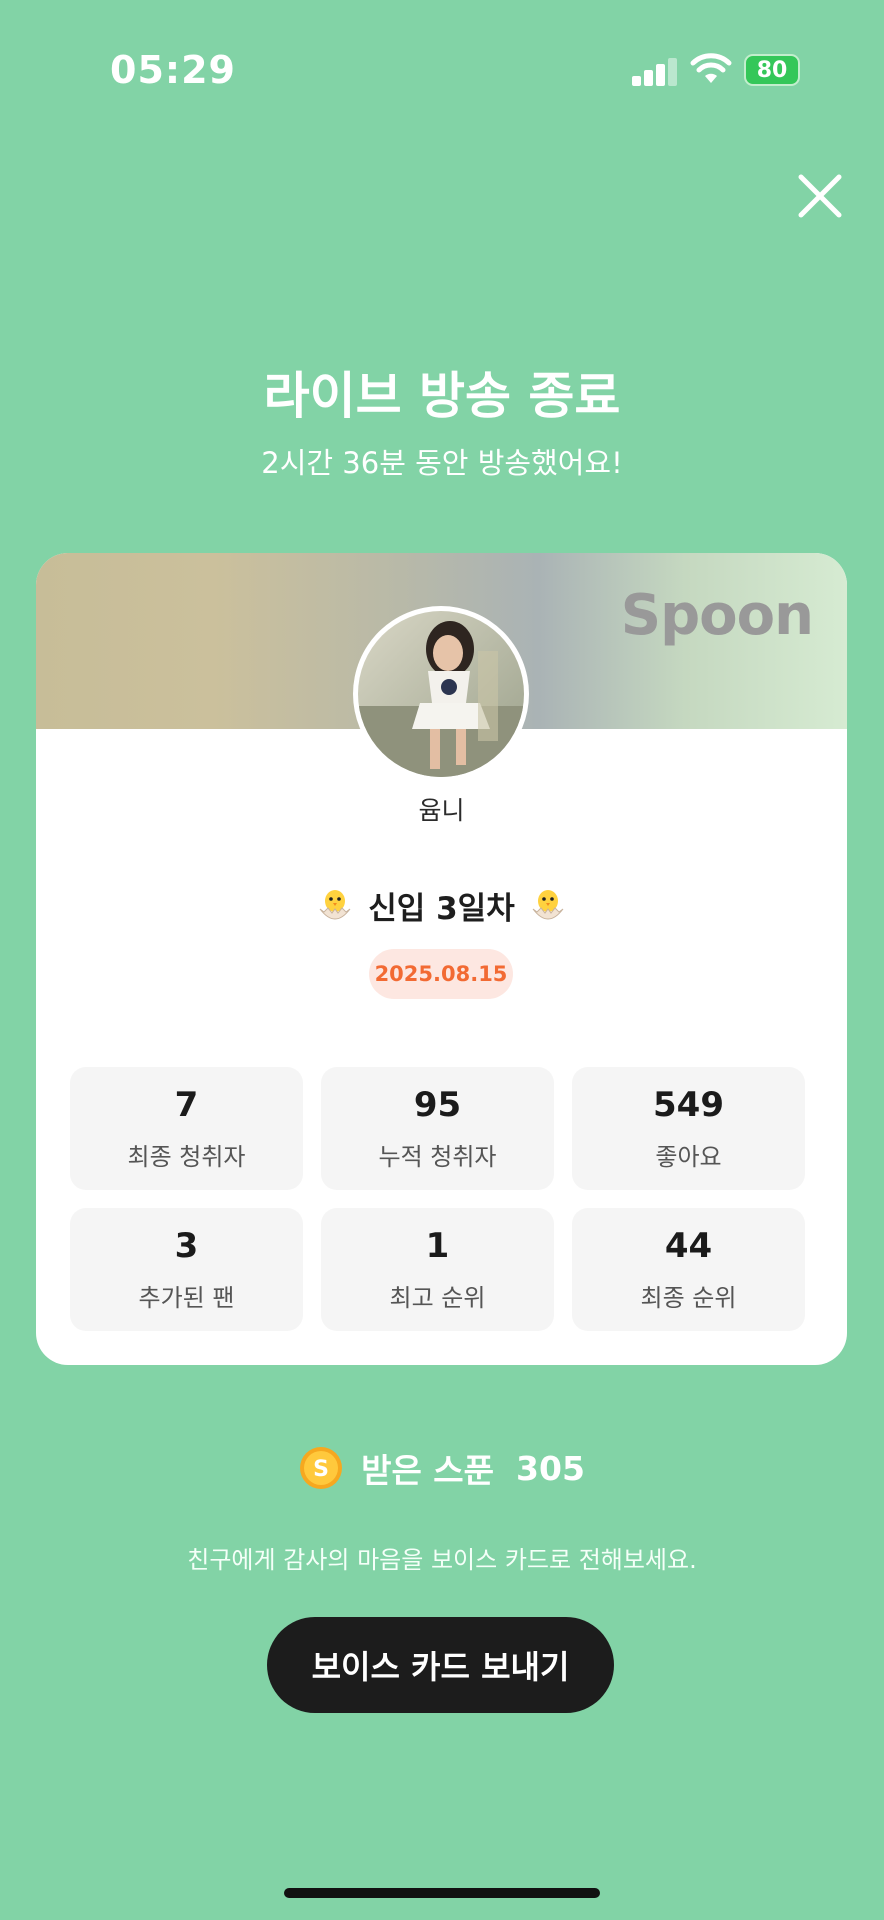 The width and height of the screenshot is (884, 1920). I want to click on stat-final-rank: 44 최종 순위, so click(688, 1269).